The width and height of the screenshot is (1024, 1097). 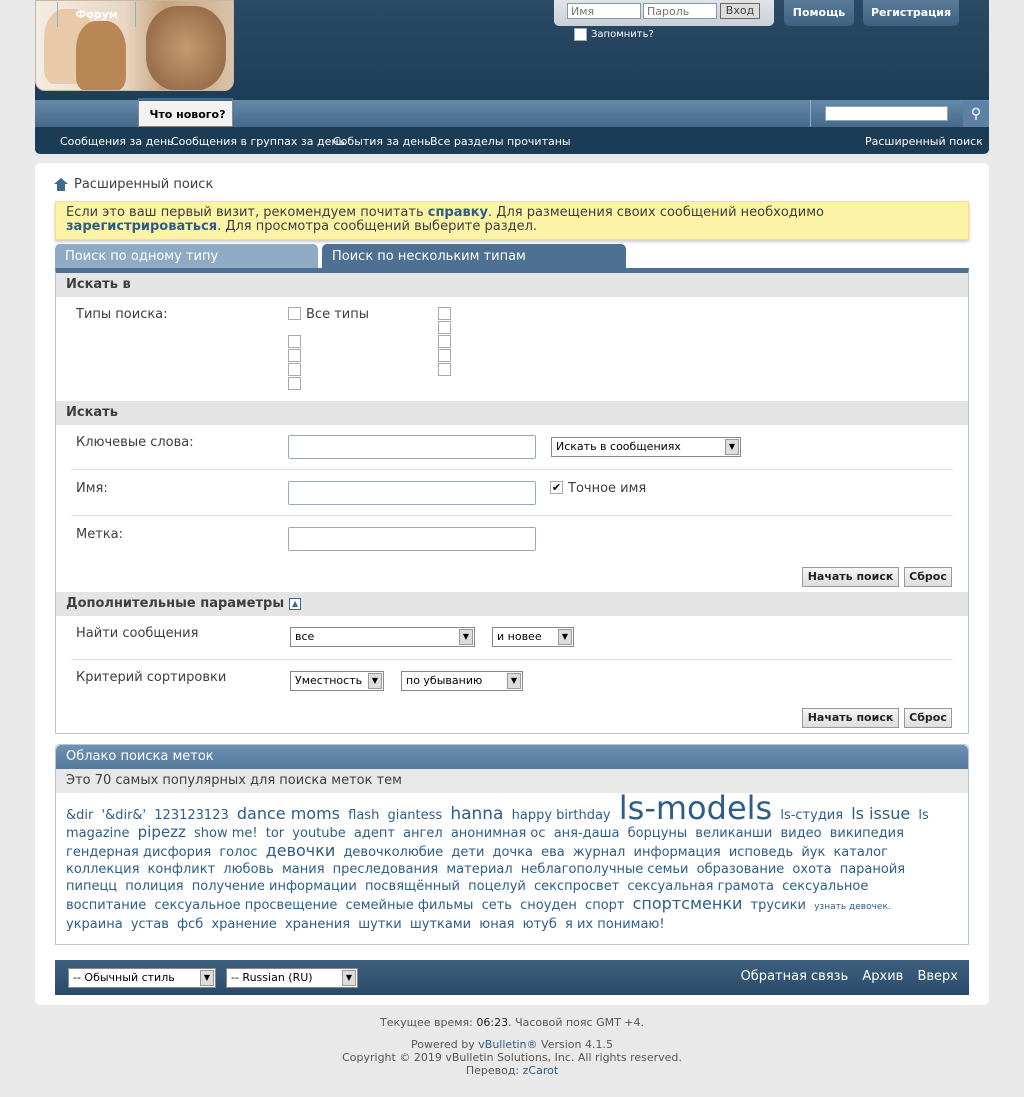 I want to click on tag-link: сноуден, so click(x=548, y=905).